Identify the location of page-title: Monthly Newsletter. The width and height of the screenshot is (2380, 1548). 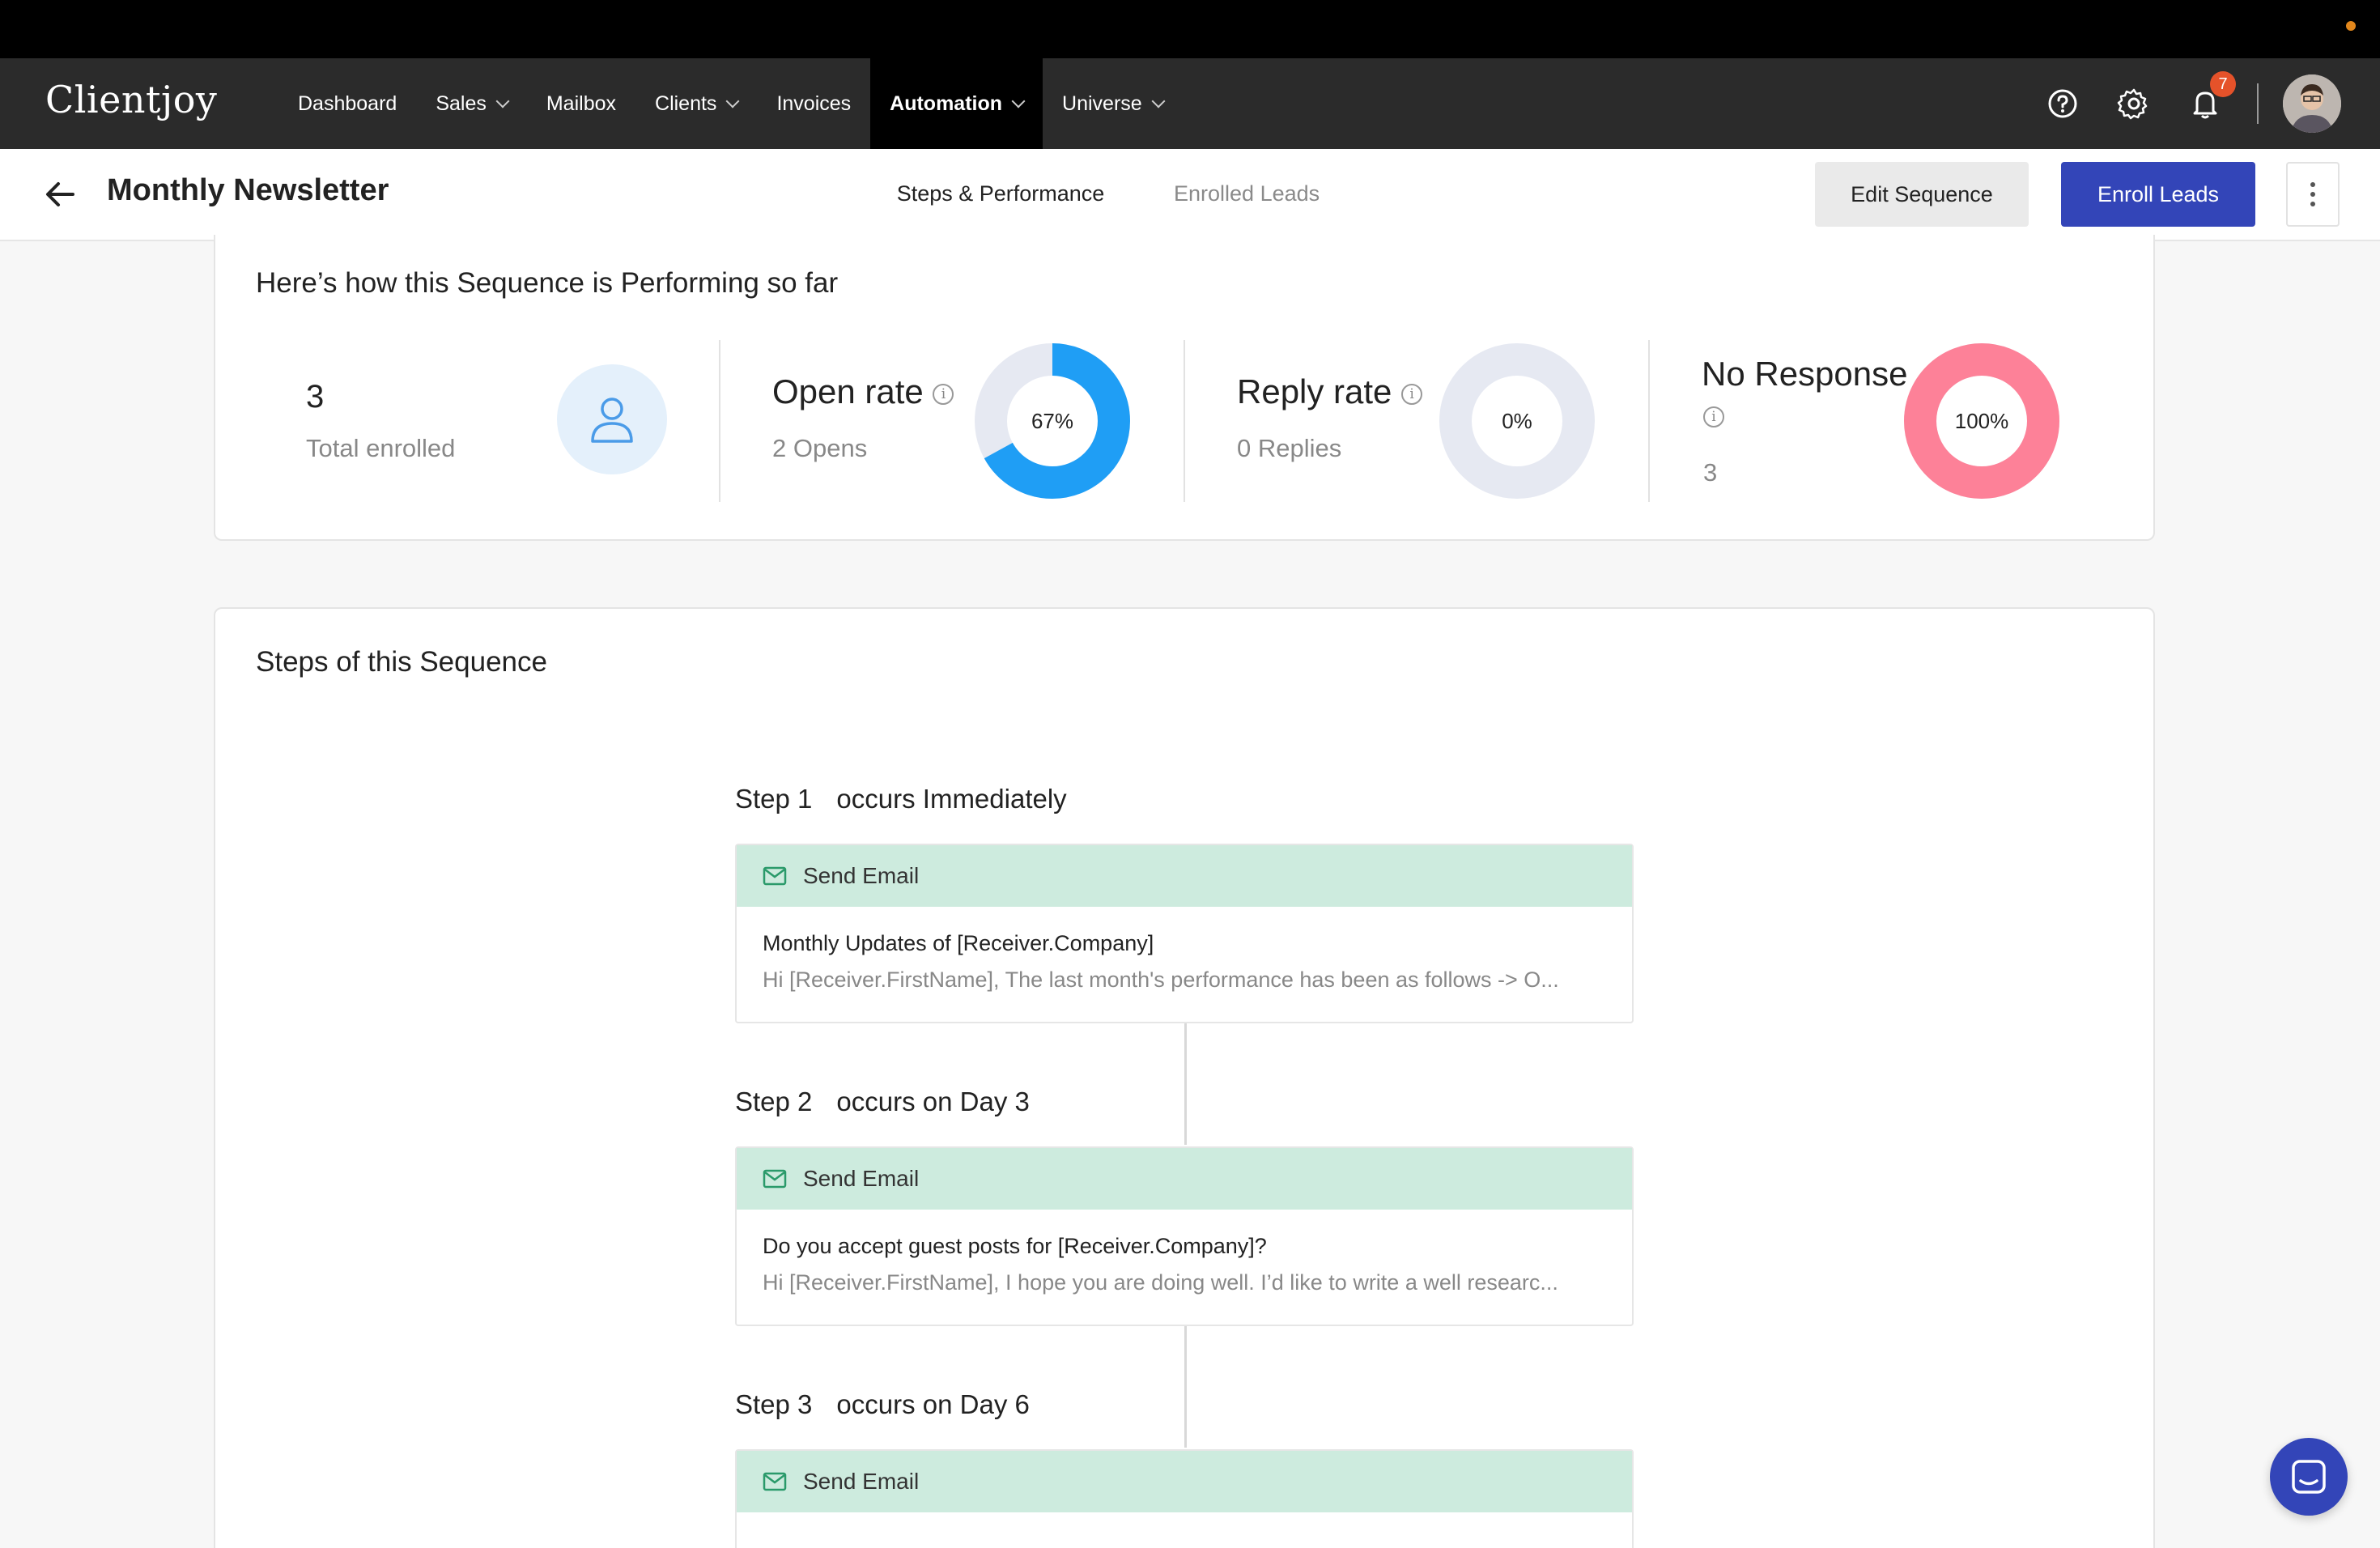
(248, 190).